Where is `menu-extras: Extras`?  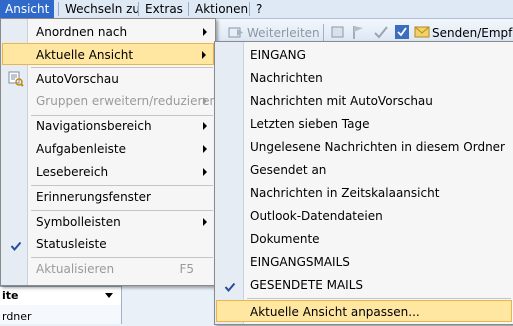 menu-extras: Extras is located at coordinates (164, 9).